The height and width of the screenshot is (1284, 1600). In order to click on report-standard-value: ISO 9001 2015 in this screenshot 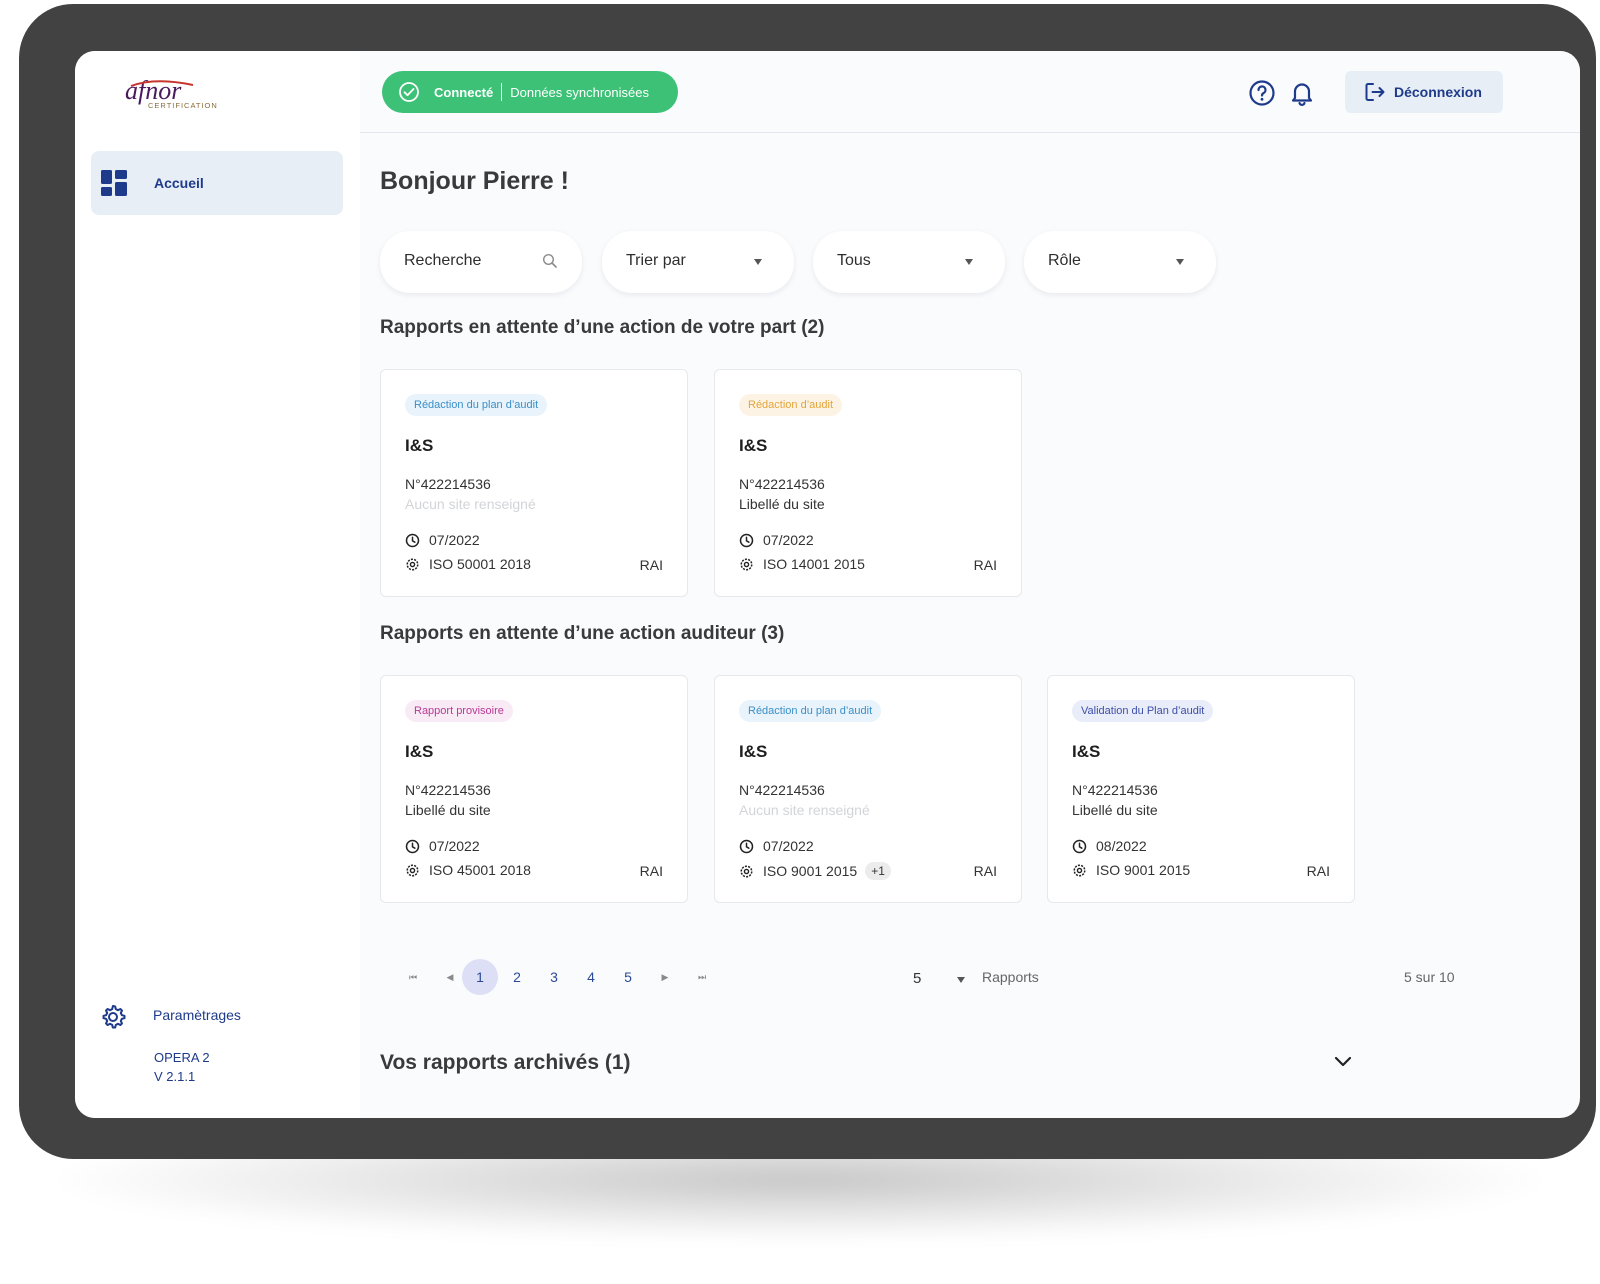, I will do `click(1143, 870)`.